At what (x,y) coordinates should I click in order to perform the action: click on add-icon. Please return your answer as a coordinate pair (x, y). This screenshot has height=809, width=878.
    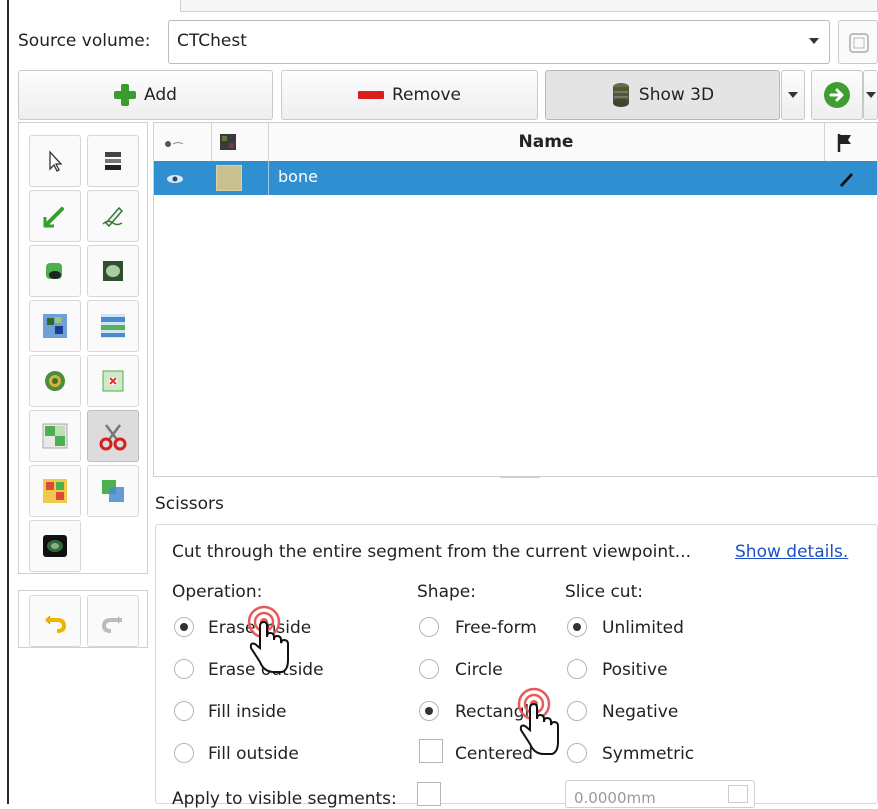
    Looking at the image, I should click on (125, 95).